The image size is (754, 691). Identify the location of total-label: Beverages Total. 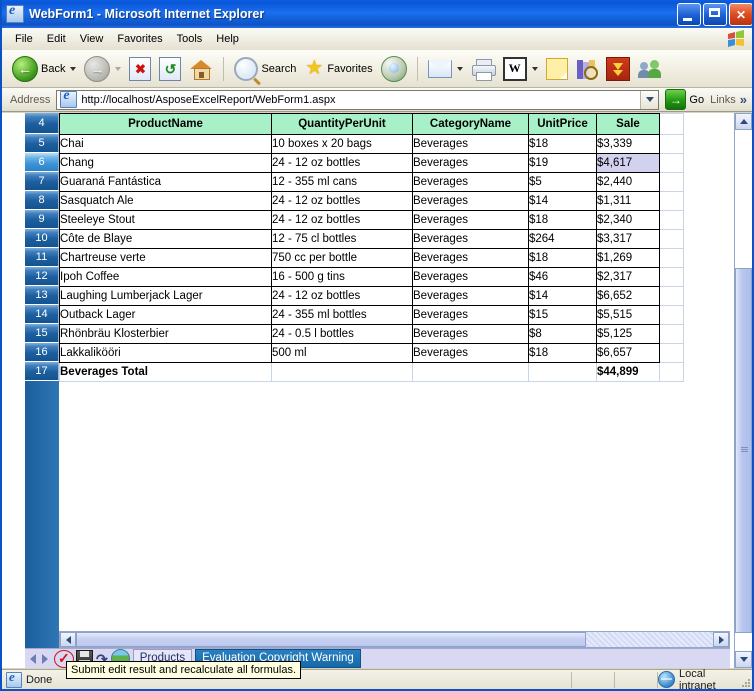
(165, 372).